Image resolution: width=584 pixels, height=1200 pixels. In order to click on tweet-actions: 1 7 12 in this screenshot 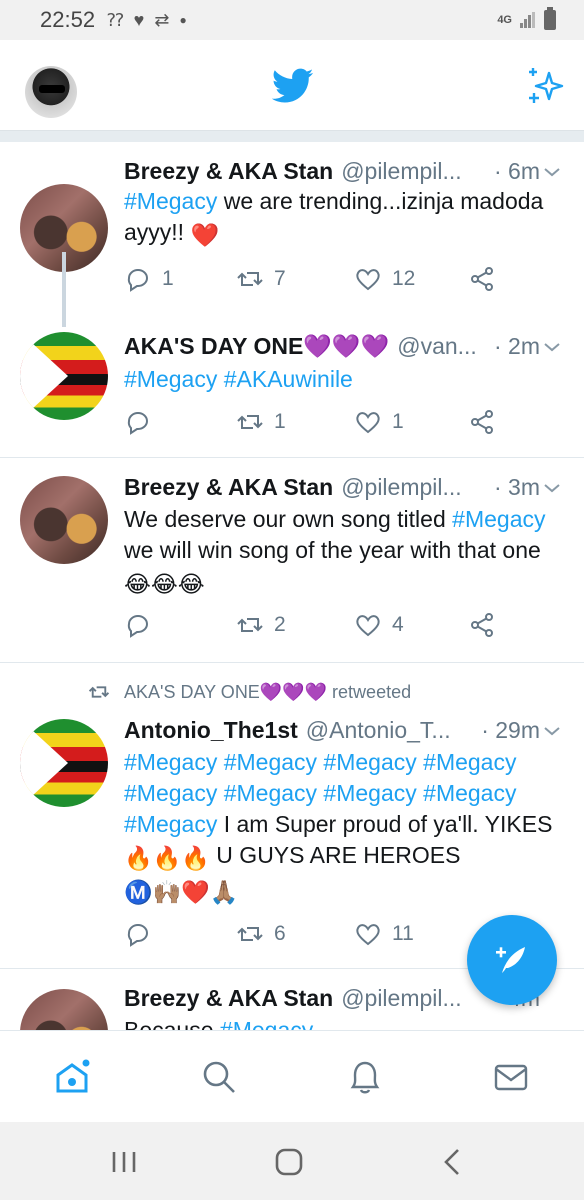, I will do `click(314, 281)`.